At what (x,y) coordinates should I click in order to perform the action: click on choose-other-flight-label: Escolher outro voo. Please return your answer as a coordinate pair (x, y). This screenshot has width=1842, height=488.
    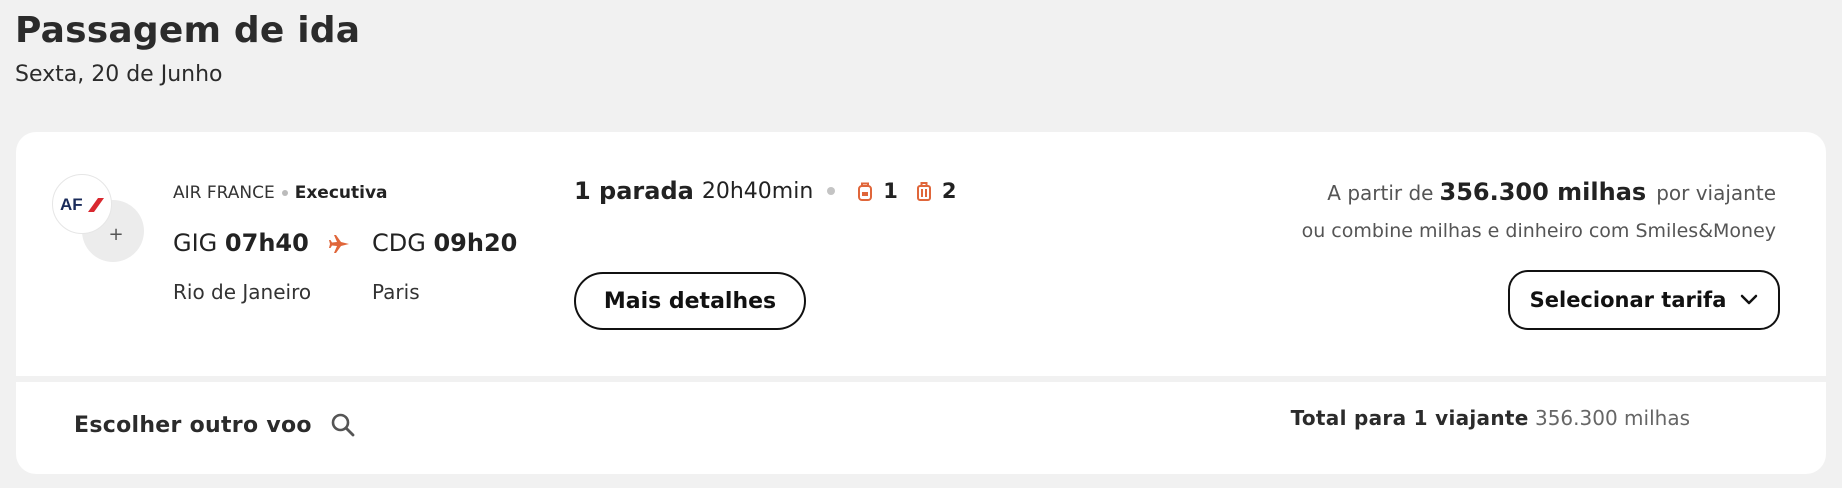
    Looking at the image, I should click on (193, 425).